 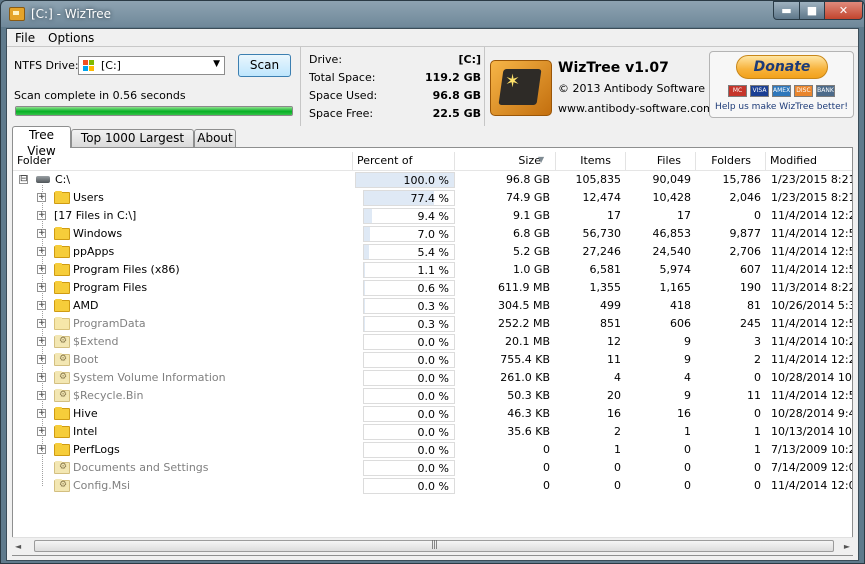 I want to click on items-value: 27,246, so click(x=602, y=251).